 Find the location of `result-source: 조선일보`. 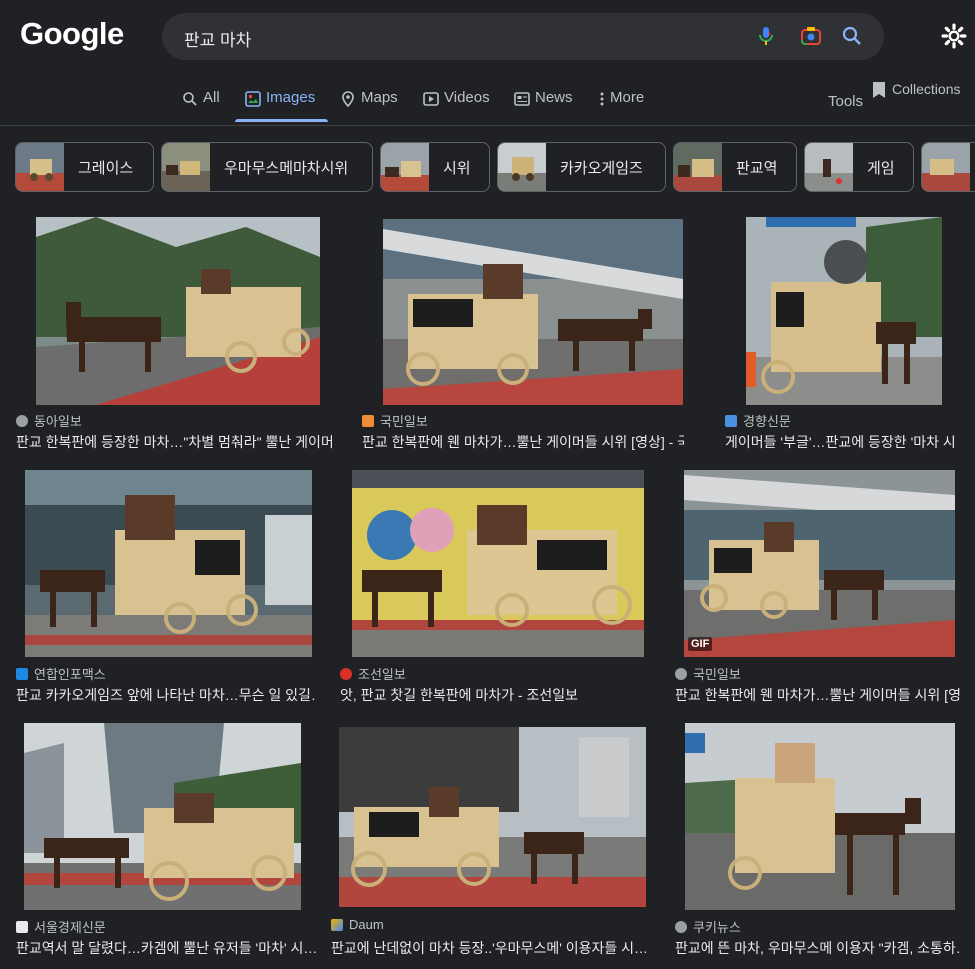

result-source: 조선일보 is located at coordinates (373, 673).